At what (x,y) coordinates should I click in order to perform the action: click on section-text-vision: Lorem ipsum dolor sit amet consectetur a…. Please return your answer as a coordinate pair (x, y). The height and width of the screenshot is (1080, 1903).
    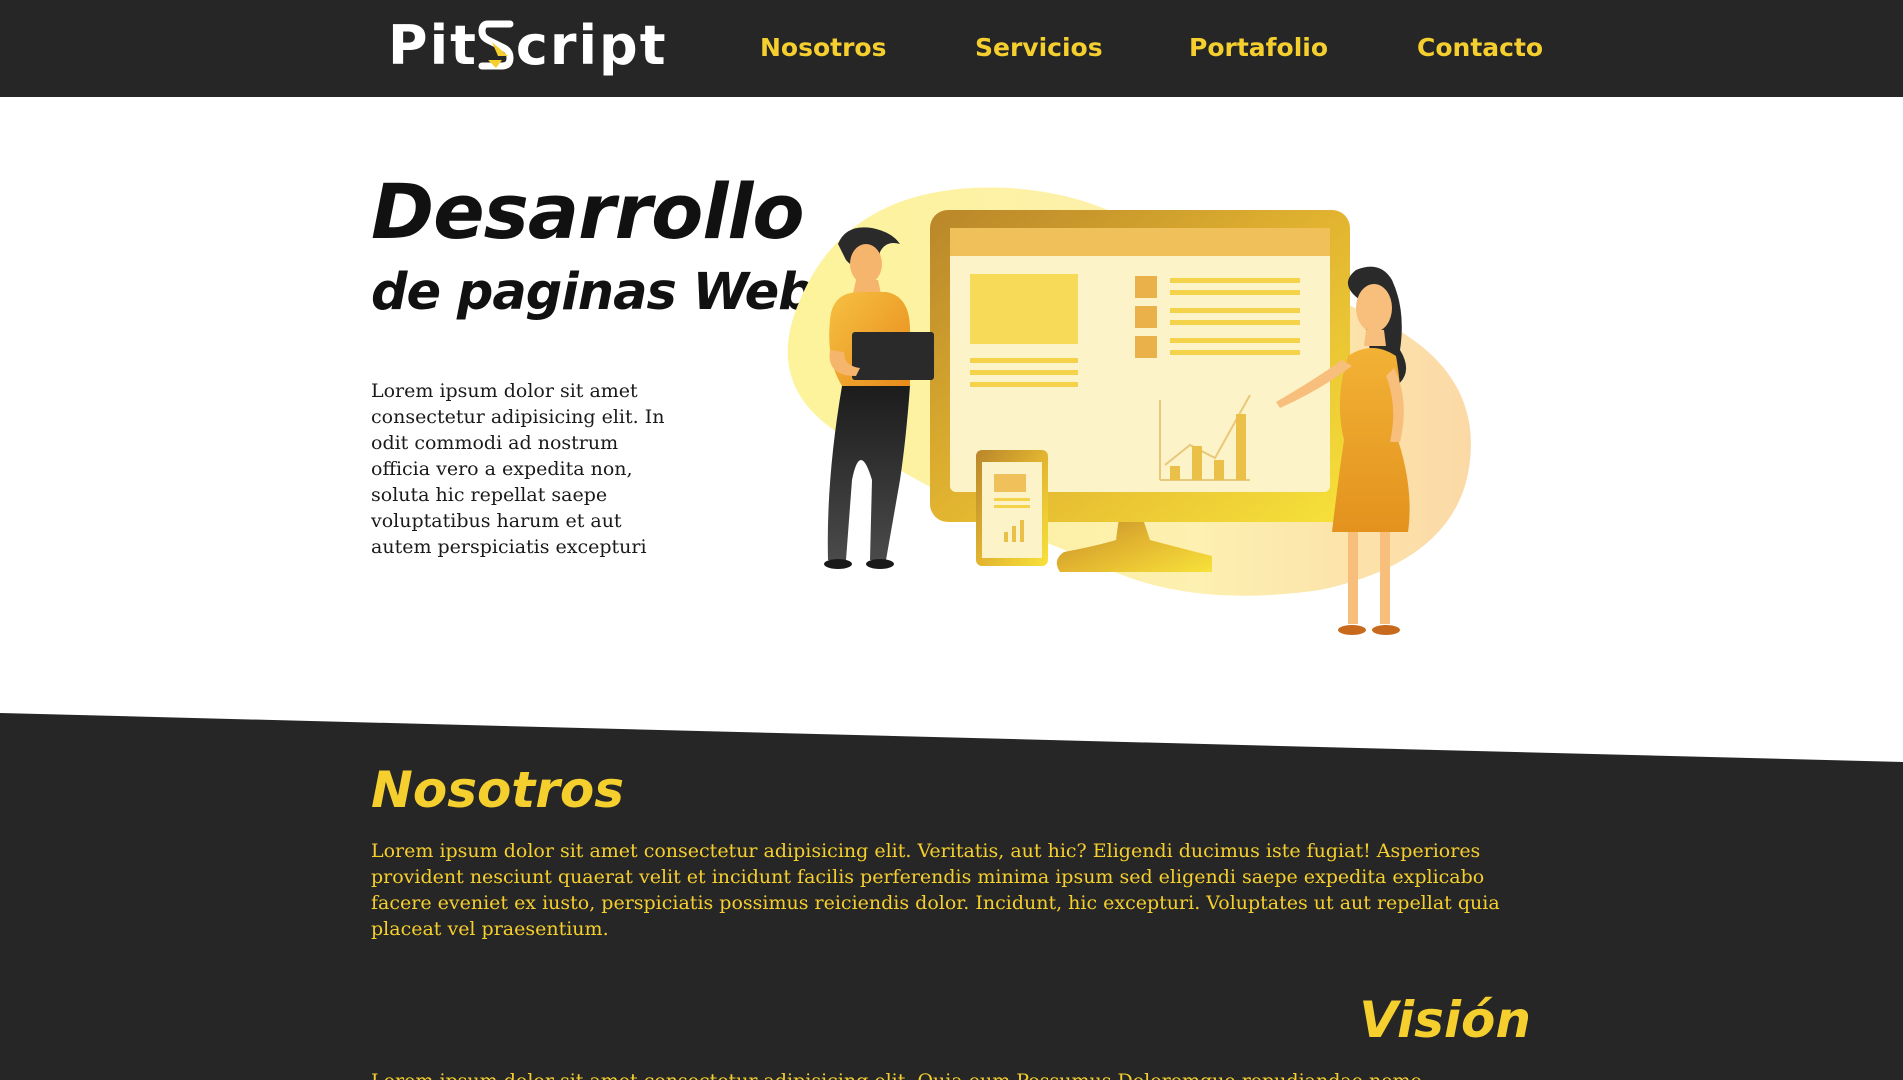
    Looking at the image, I should click on (951, 1074).